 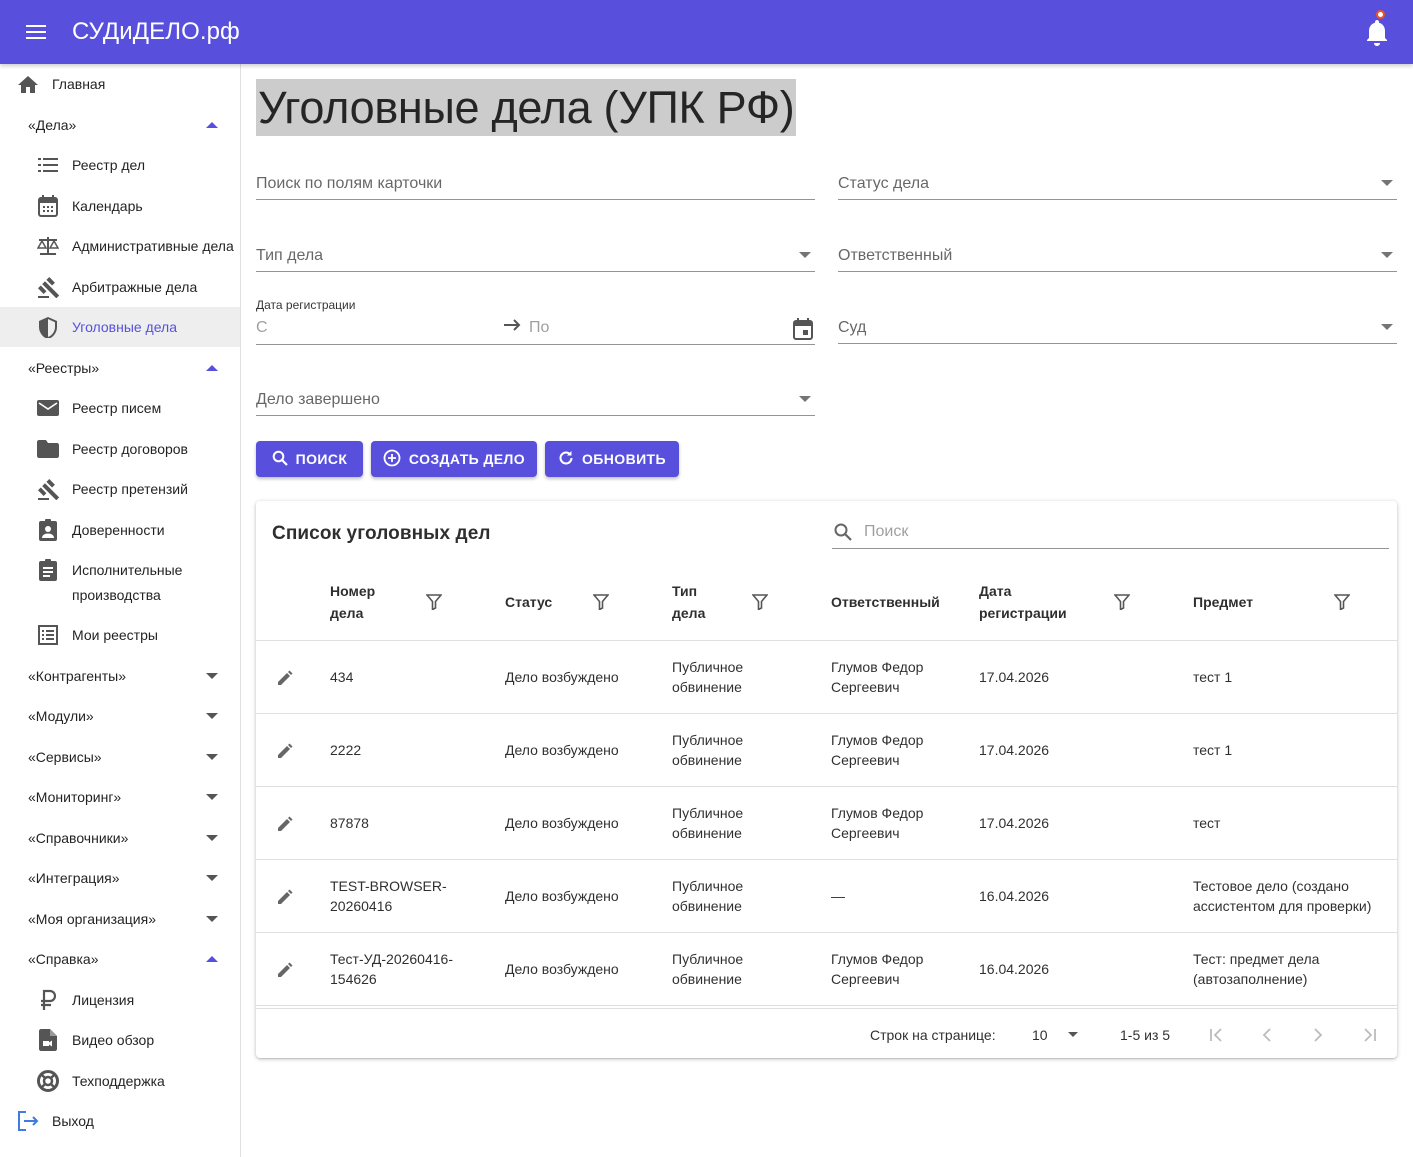 What do you see at coordinates (1117, 257) in the screenshot?
I see `responsible-select: Ответственный` at bounding box center [1117, 257].